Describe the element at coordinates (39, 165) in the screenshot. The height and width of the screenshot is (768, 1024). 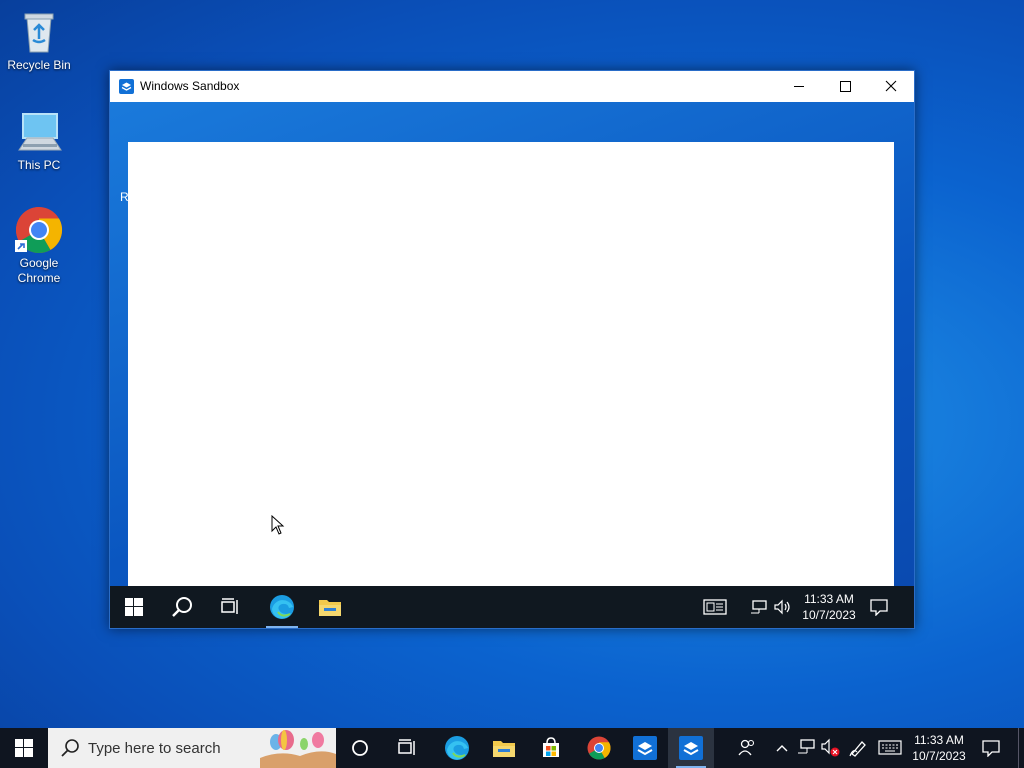
I see `this-pc-label: This PC` at that location.